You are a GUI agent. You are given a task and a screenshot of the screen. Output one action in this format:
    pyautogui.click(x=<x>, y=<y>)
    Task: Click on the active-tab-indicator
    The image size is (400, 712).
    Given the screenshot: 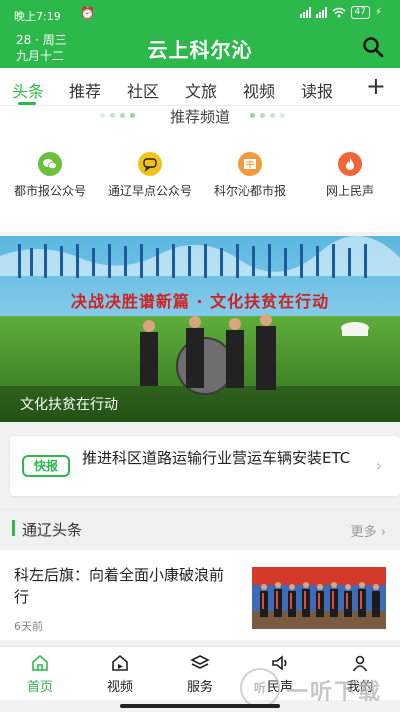 What is the action you would take?
    pyautogui.click(x=27, y=103)
    